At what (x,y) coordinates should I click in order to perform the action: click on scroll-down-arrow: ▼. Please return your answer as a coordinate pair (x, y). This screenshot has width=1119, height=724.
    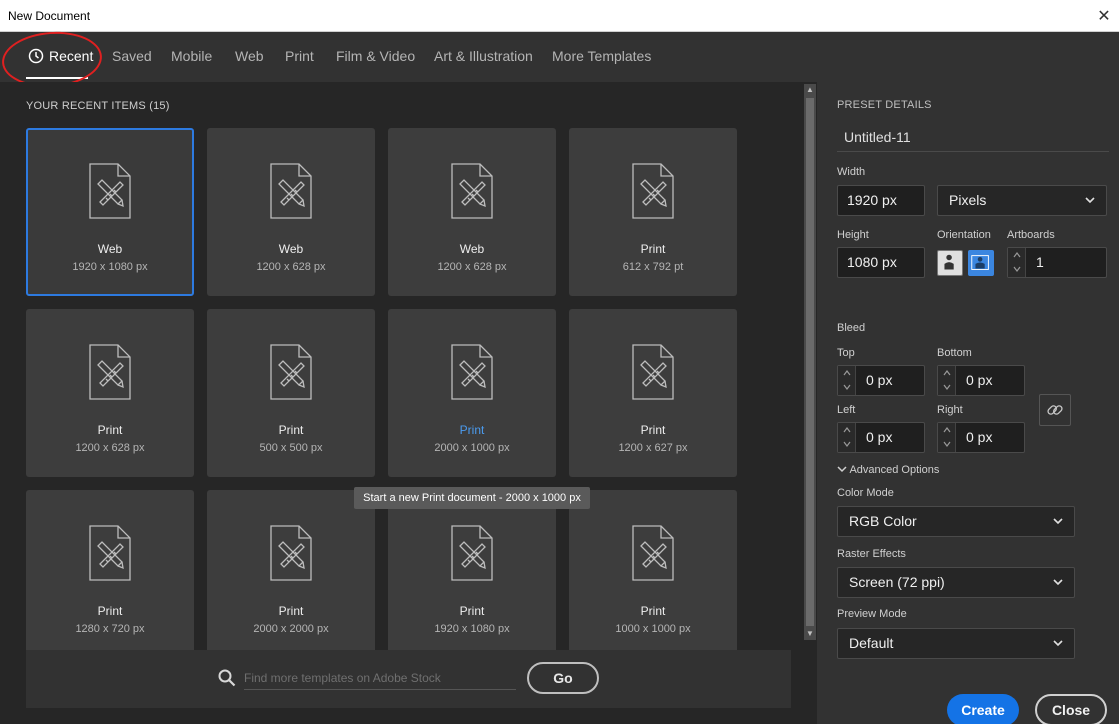
    Looking at the image, I should click on (810, 634).